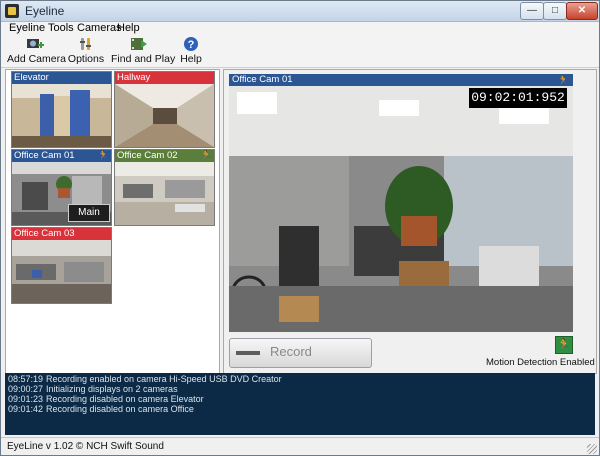 The width and height of the screenshot is (600, 456). Describe the element at coordinates (128, 28) in the screenshot. I see `menu-help: Help` at that location.